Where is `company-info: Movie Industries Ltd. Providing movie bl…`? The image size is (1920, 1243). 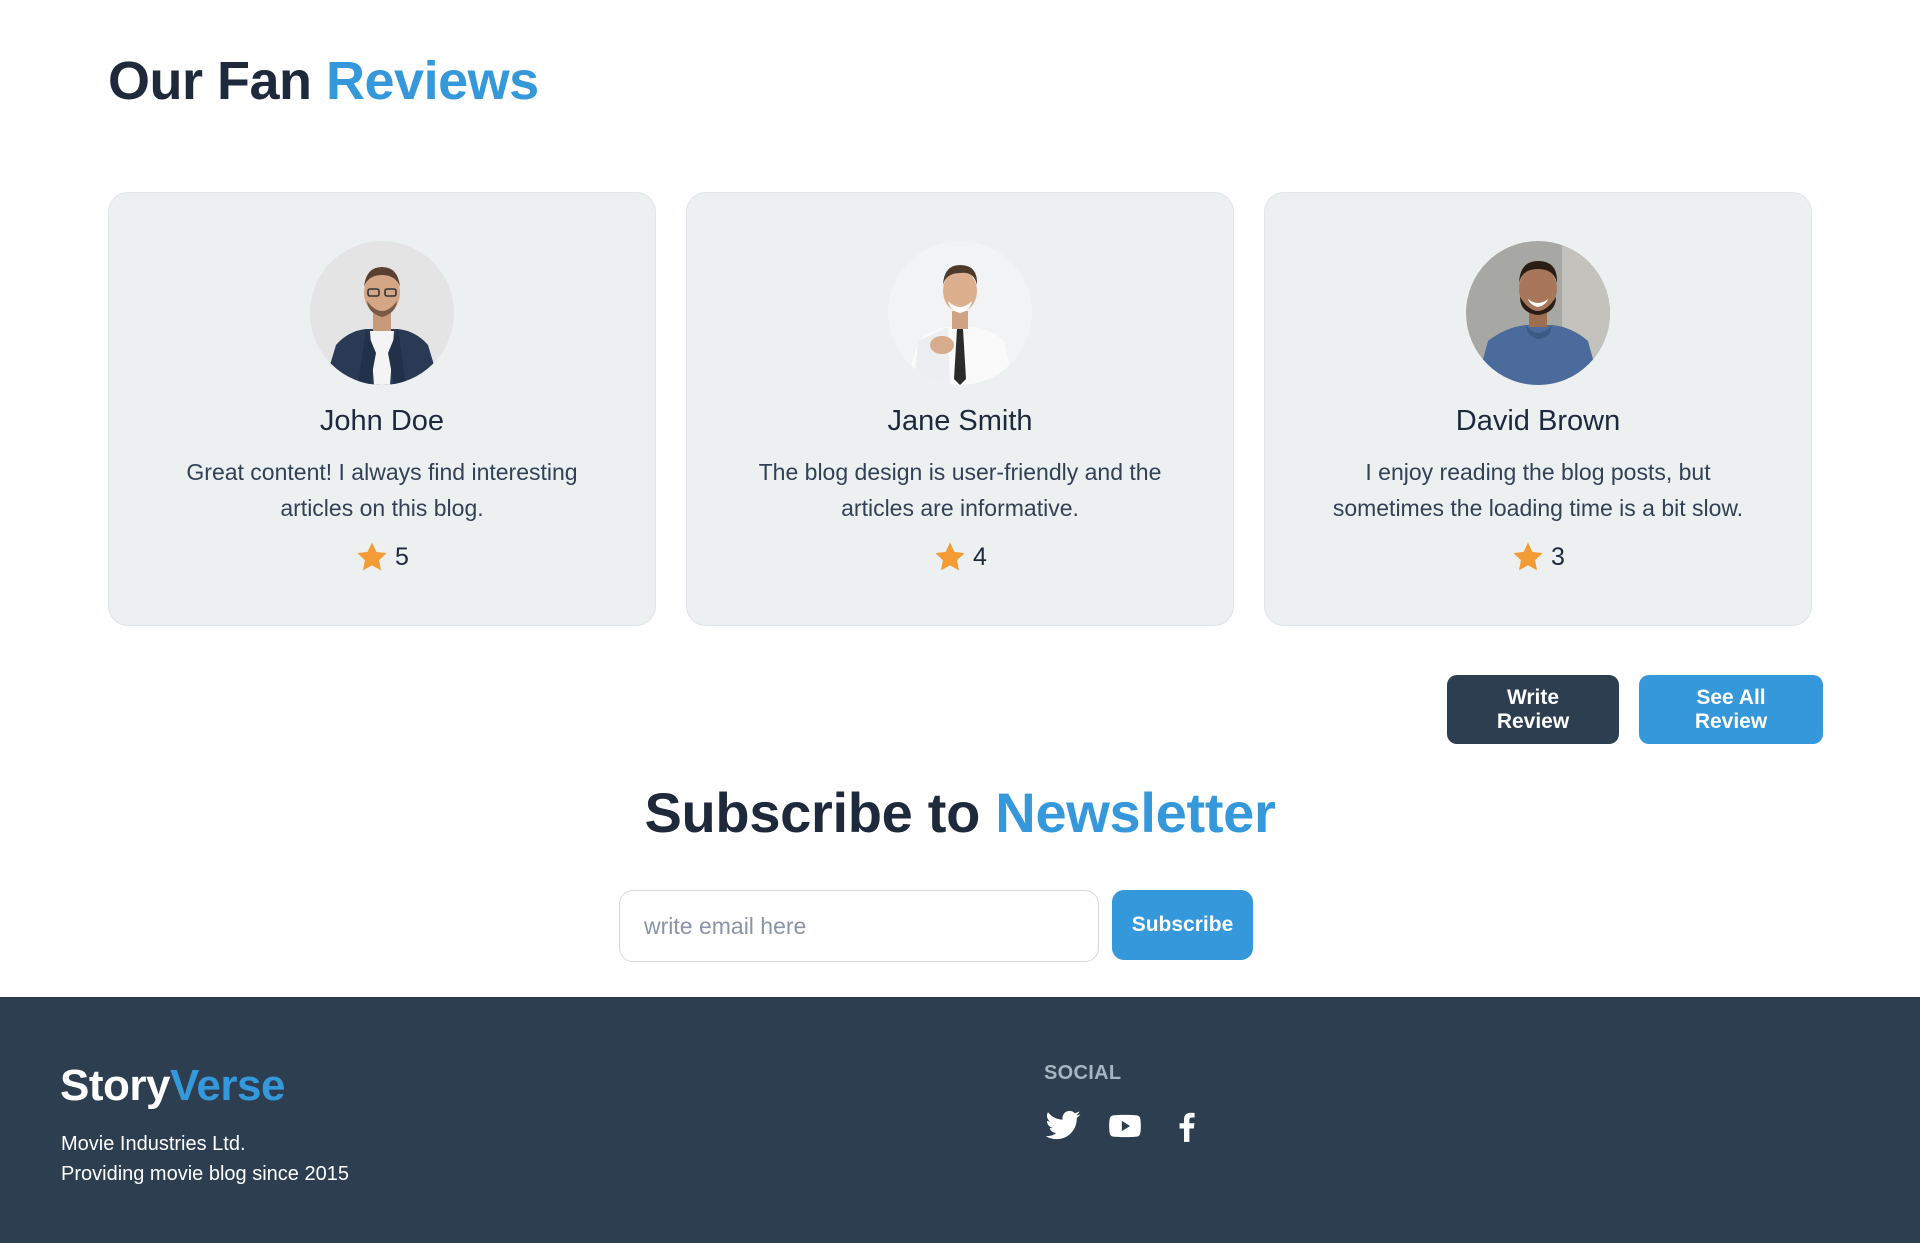
company-info: Movie Industries Ltd. Providing movie bl… is located at coordinates (205, 1159).